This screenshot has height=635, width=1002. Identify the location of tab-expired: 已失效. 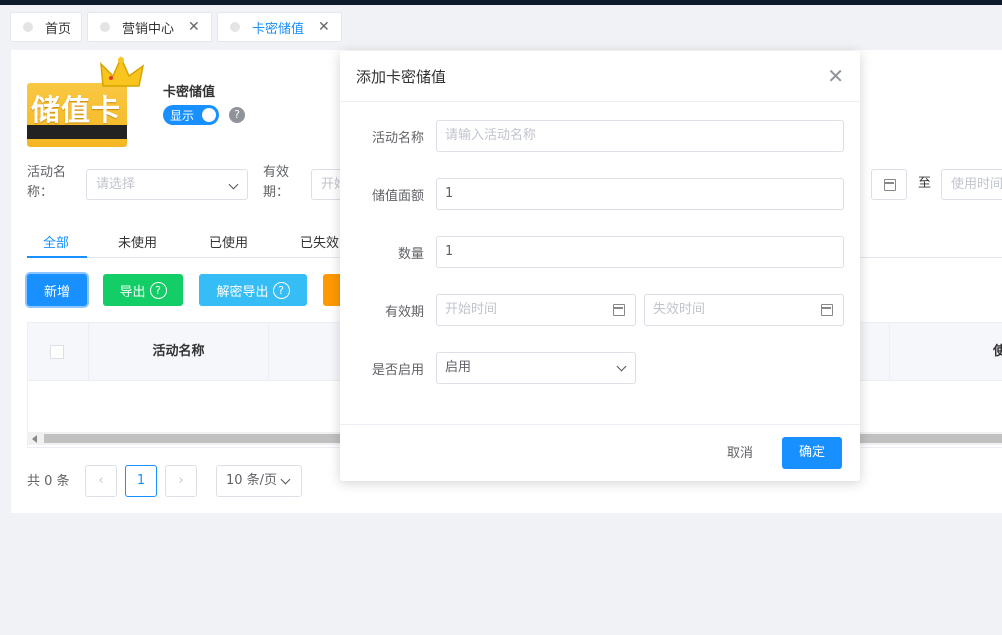
(319, 241).